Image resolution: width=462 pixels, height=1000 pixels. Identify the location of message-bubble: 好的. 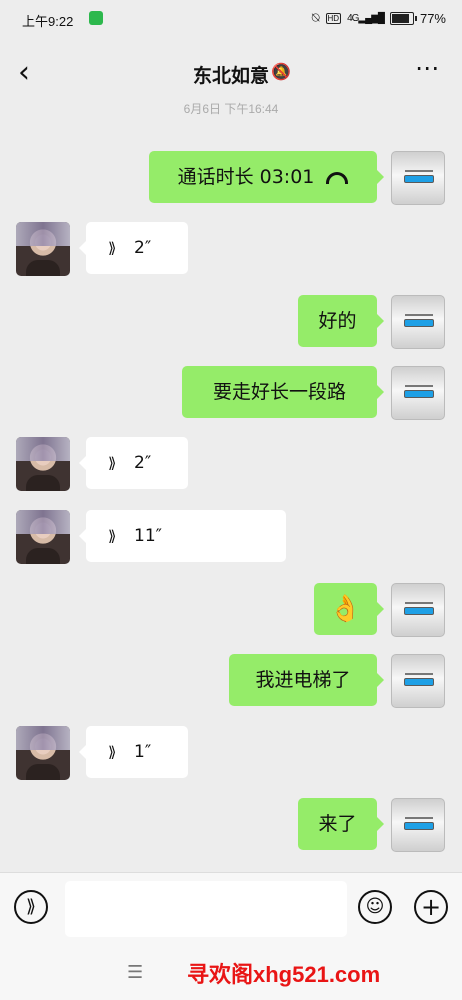
(341, 321).